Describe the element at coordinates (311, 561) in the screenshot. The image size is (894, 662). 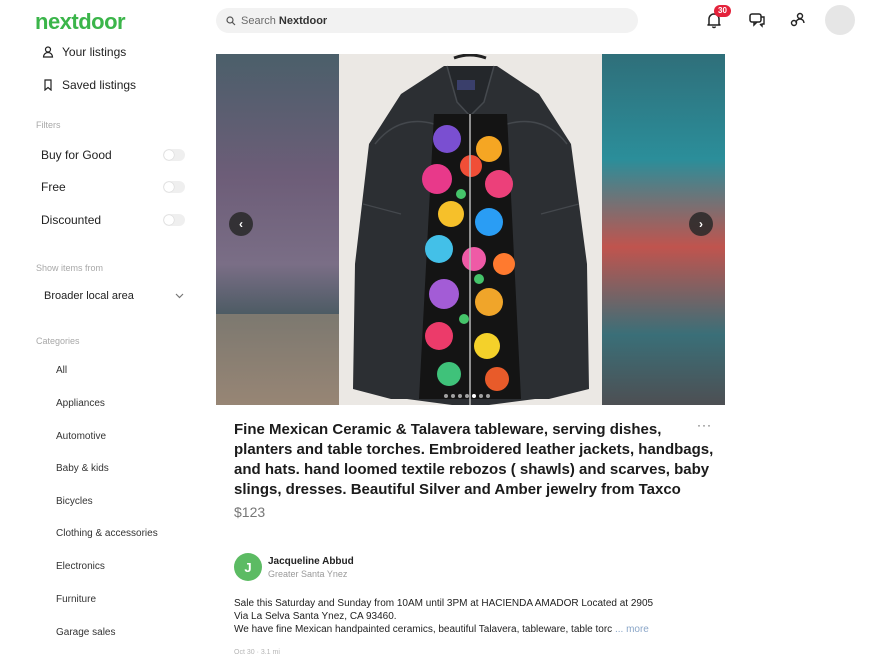
I see `seller-name: Jacqueline Abbud` at that location.